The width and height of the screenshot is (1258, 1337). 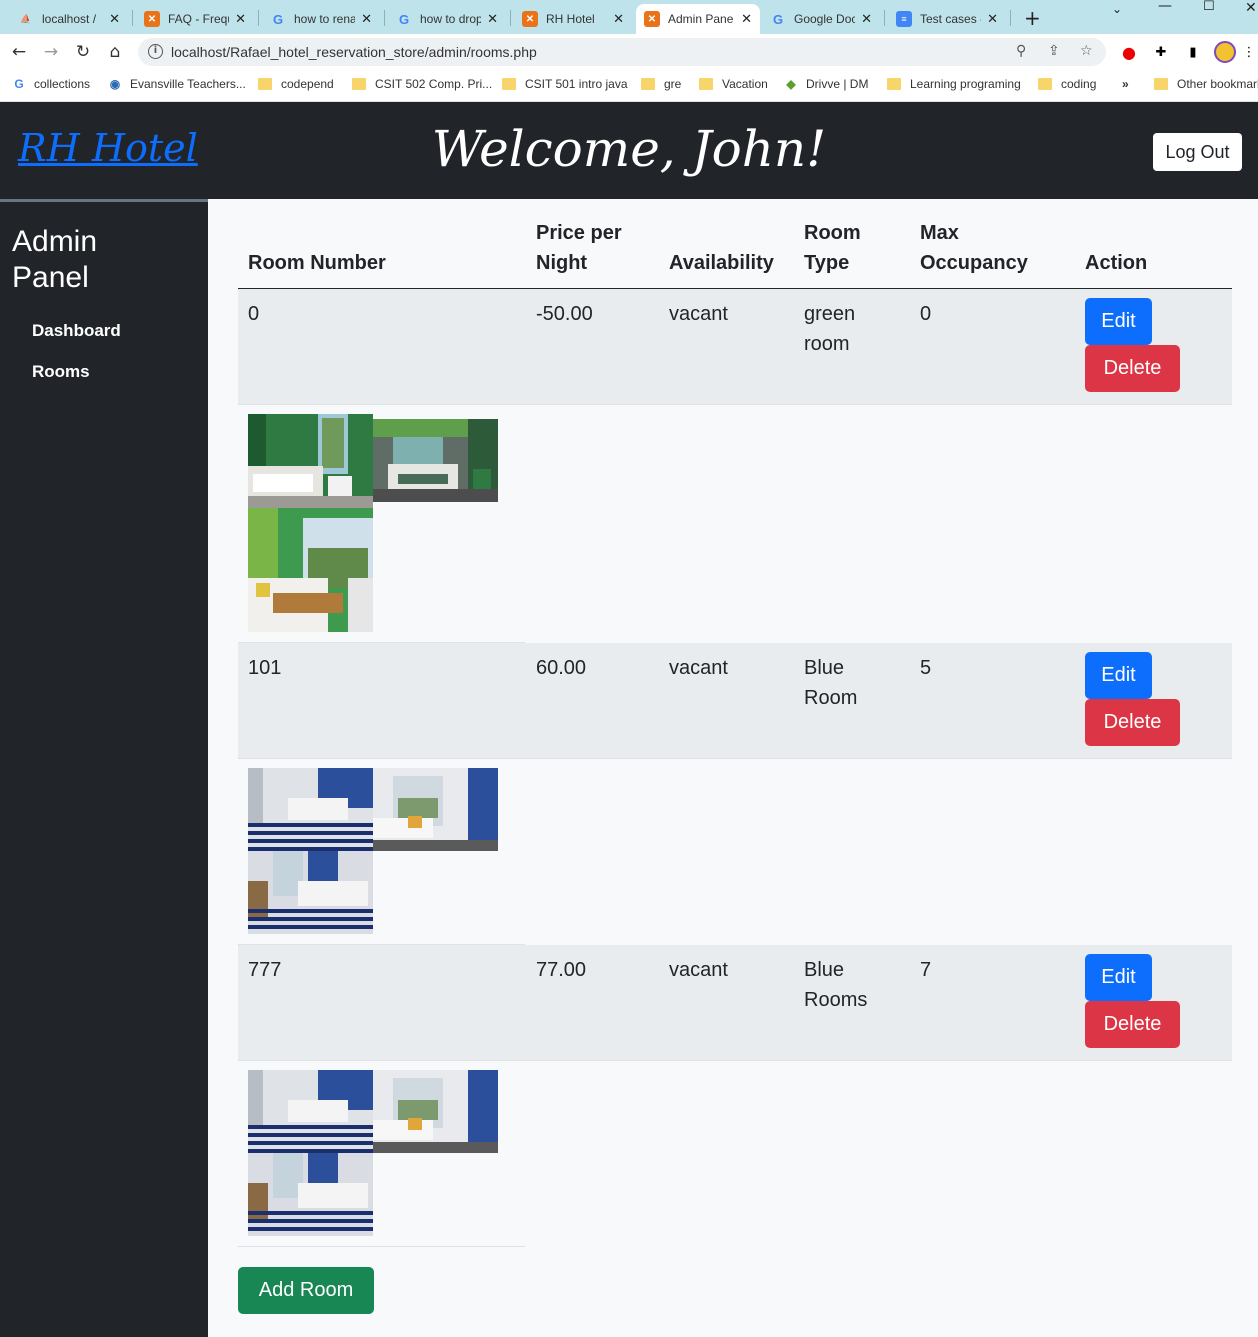 I want to click on logout-button: Log Out, so click(x=1197, y=152).